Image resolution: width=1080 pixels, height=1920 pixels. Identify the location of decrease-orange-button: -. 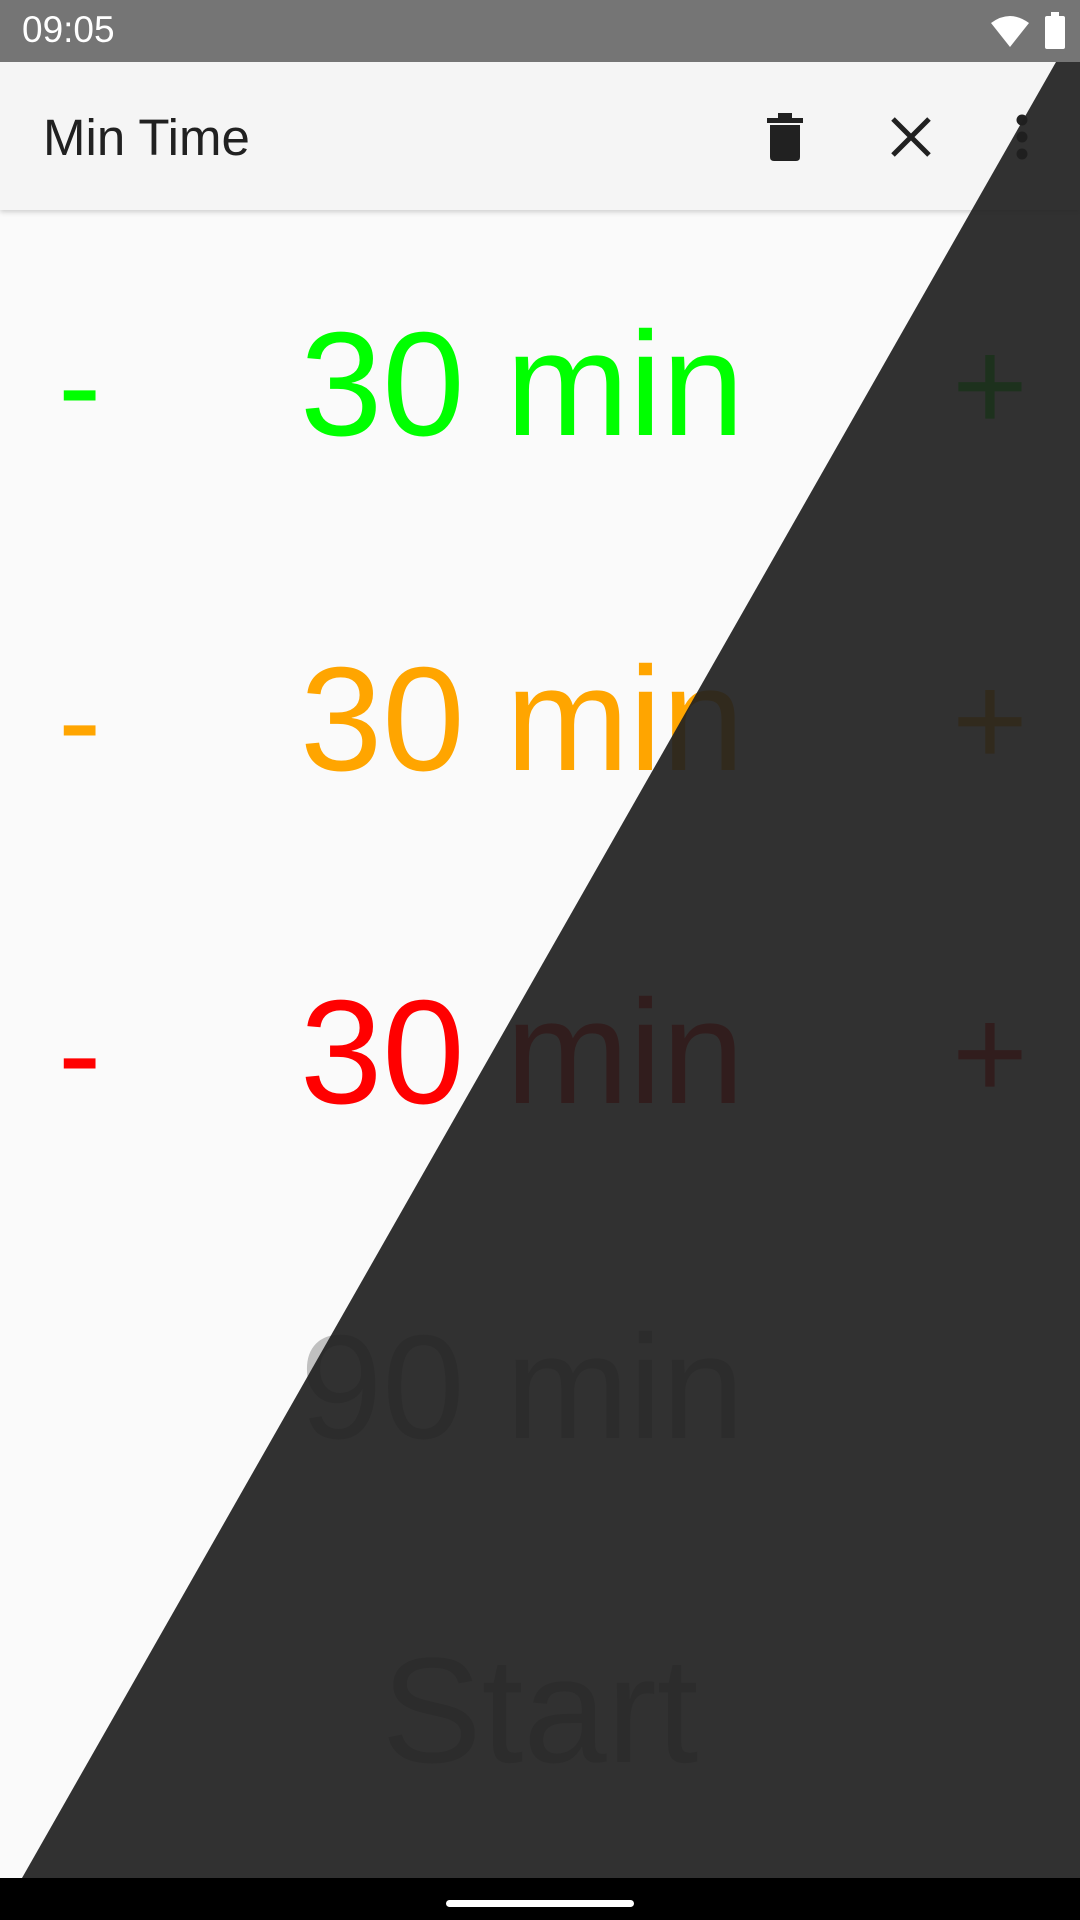
(79, 720).